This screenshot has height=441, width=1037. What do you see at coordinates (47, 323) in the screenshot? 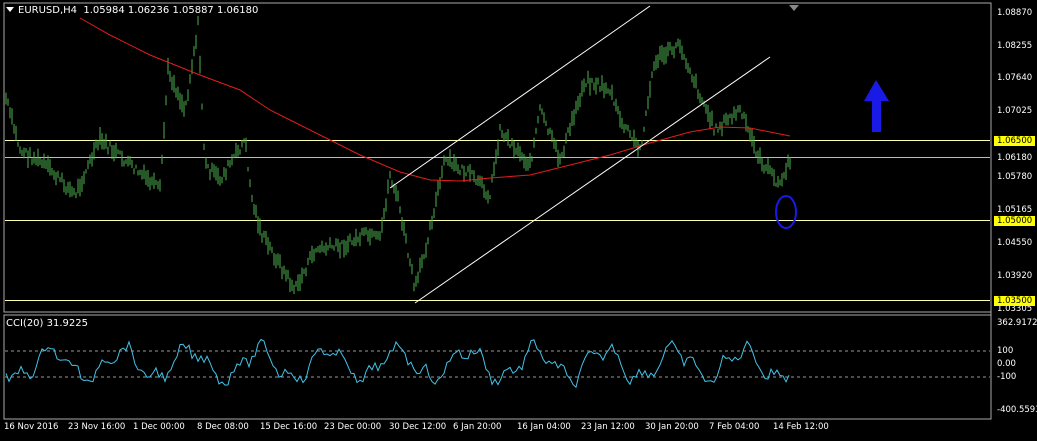
I see `cci-indicator-label: CCI(20) 31.9225` at bounding box center [47, 323].